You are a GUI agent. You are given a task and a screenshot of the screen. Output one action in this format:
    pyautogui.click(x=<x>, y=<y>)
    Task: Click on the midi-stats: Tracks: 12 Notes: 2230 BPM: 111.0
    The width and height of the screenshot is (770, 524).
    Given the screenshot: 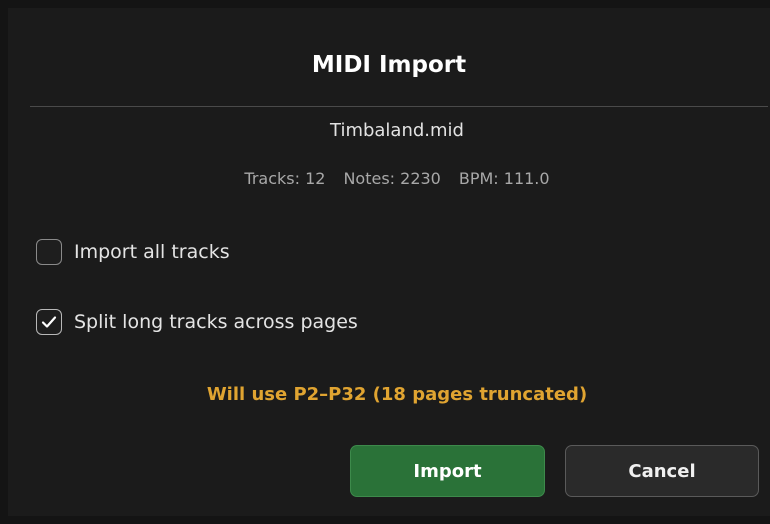 What is the action you would take?
    pyautogui.click(x=389, y=178)
    